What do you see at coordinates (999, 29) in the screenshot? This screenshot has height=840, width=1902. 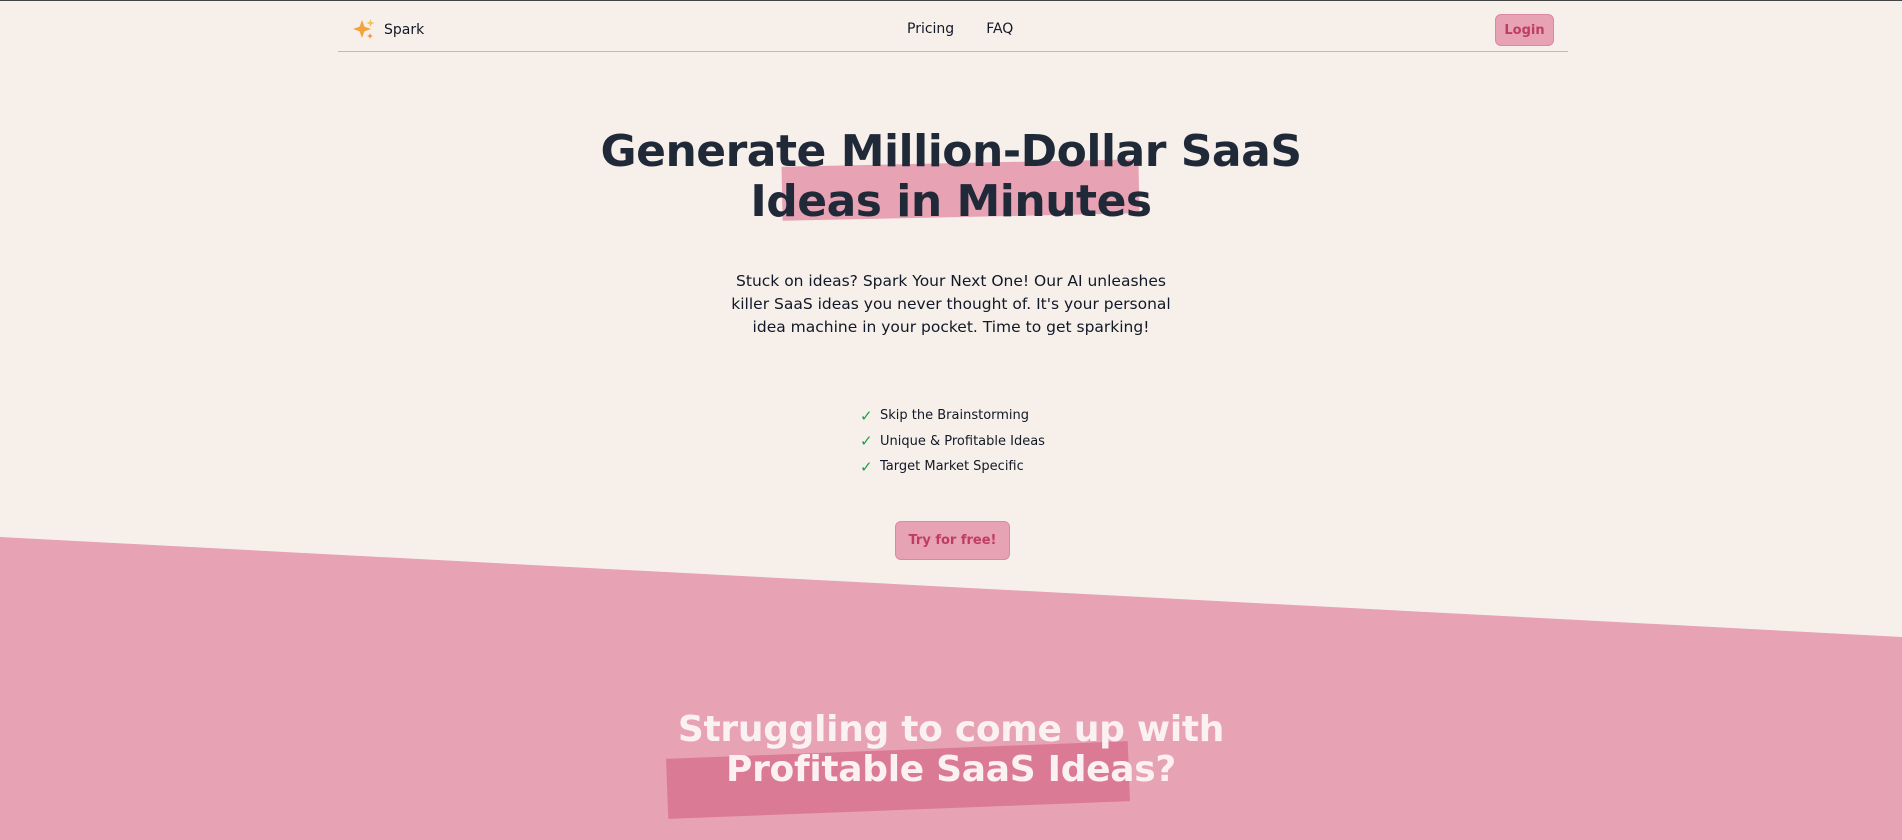 I see `nav-link-faq: FAQ` at bounding box center [999, 29].